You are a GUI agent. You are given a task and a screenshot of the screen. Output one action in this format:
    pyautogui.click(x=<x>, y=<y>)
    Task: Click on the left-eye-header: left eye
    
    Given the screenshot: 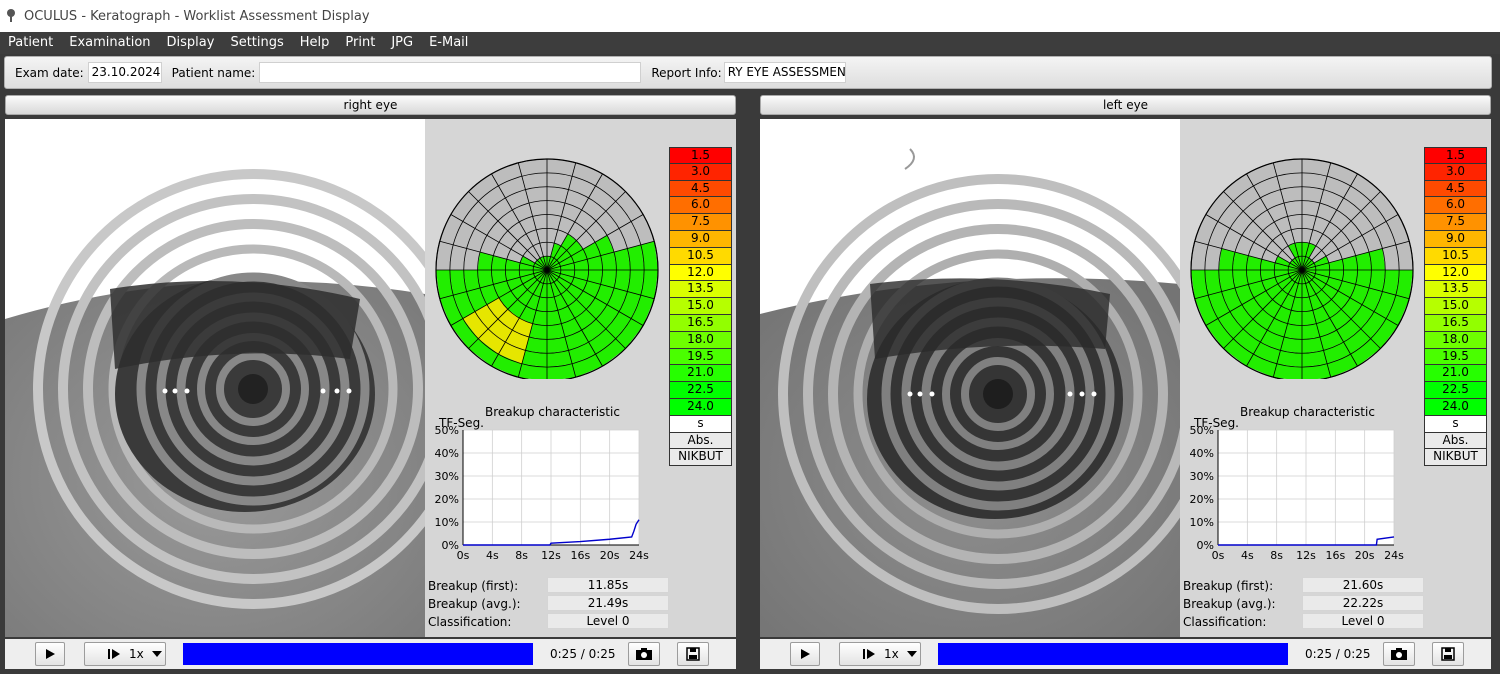 What is the action you would take?
    pyautogui.click(x=1125, y=105)
    